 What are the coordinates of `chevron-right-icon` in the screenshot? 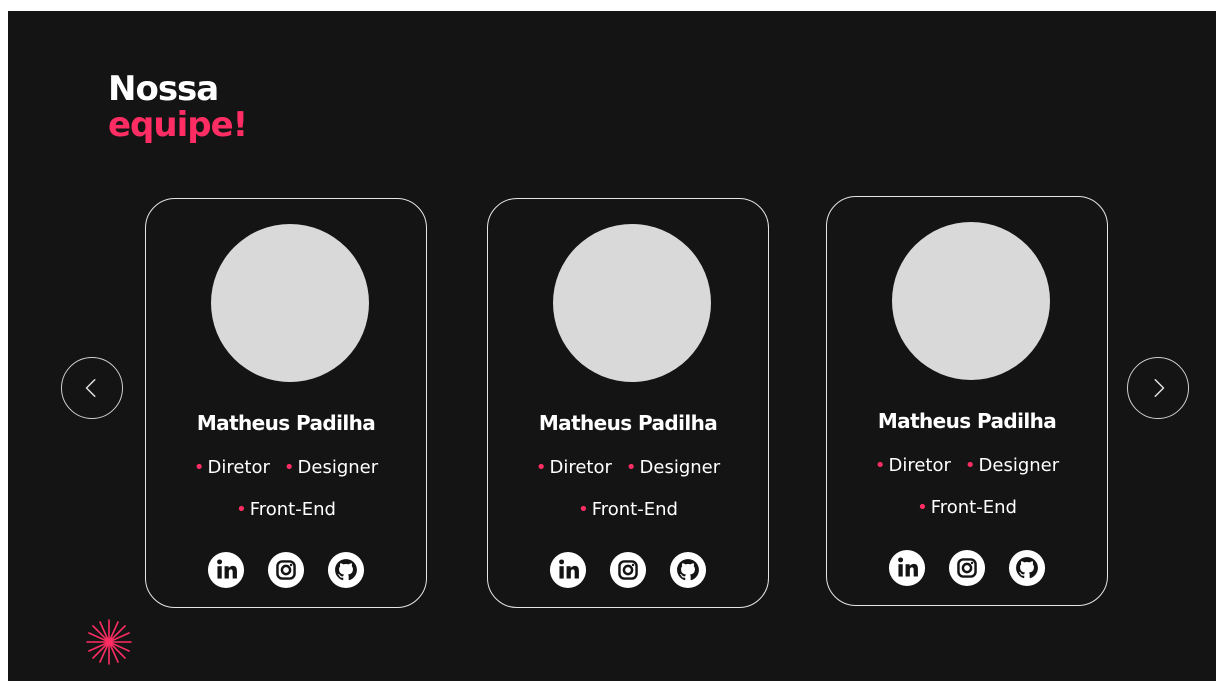 It's located at (1159, 388).